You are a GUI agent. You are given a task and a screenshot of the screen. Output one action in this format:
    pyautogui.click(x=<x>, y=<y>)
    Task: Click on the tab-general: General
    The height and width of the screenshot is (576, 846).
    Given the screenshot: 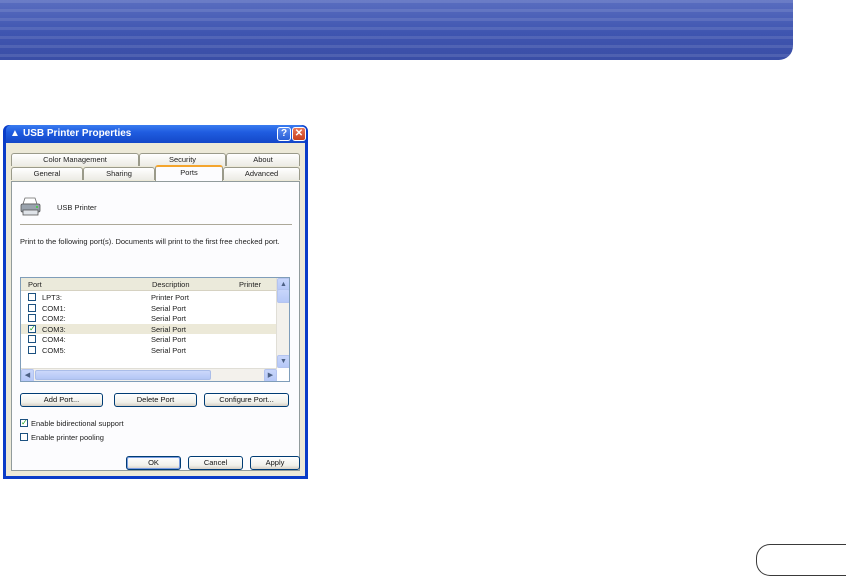 What is the action you would take?
    pyautogui.click(x=47, y=173)
    